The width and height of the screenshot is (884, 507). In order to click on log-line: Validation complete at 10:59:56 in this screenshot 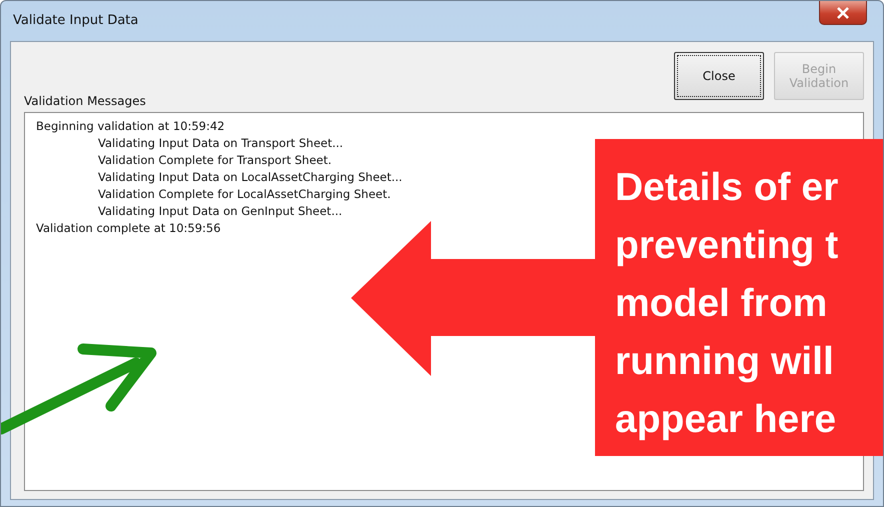, I will do `click(128, 228)`.